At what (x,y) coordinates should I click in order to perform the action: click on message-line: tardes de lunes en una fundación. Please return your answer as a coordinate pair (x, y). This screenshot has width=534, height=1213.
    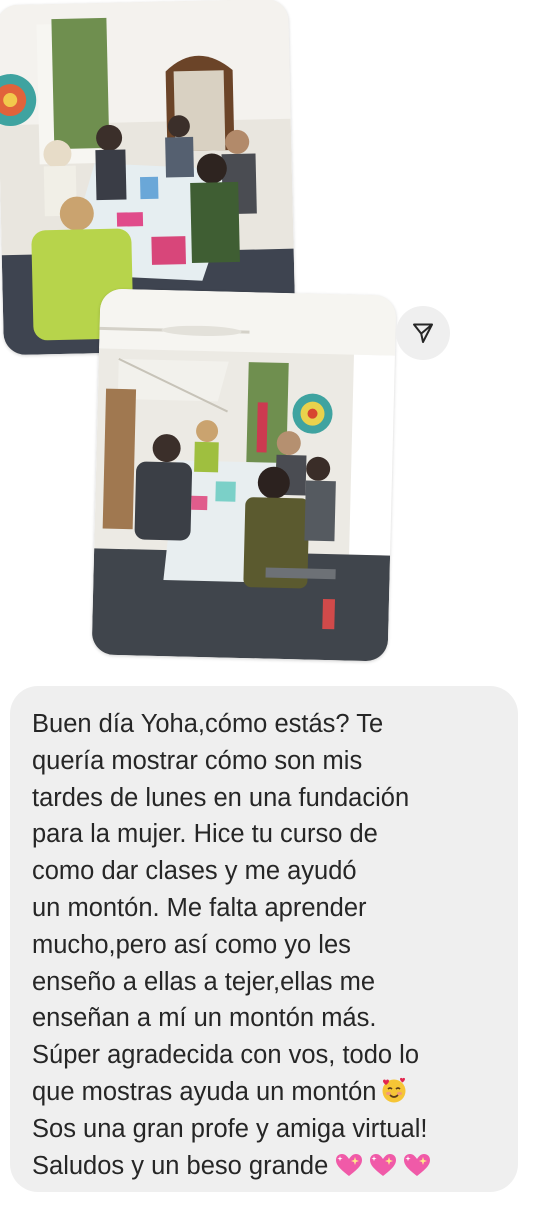
    Looking at the image, I should click on (221, 797).